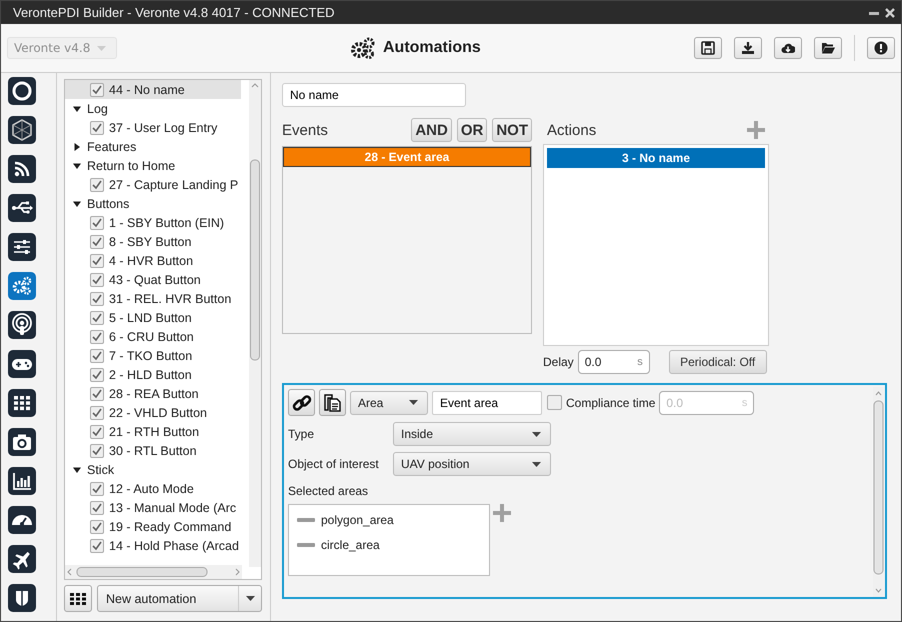  Describe the element at coordinates (512, 130) in the screenshot. I see `operator-button: NOT` at that location.